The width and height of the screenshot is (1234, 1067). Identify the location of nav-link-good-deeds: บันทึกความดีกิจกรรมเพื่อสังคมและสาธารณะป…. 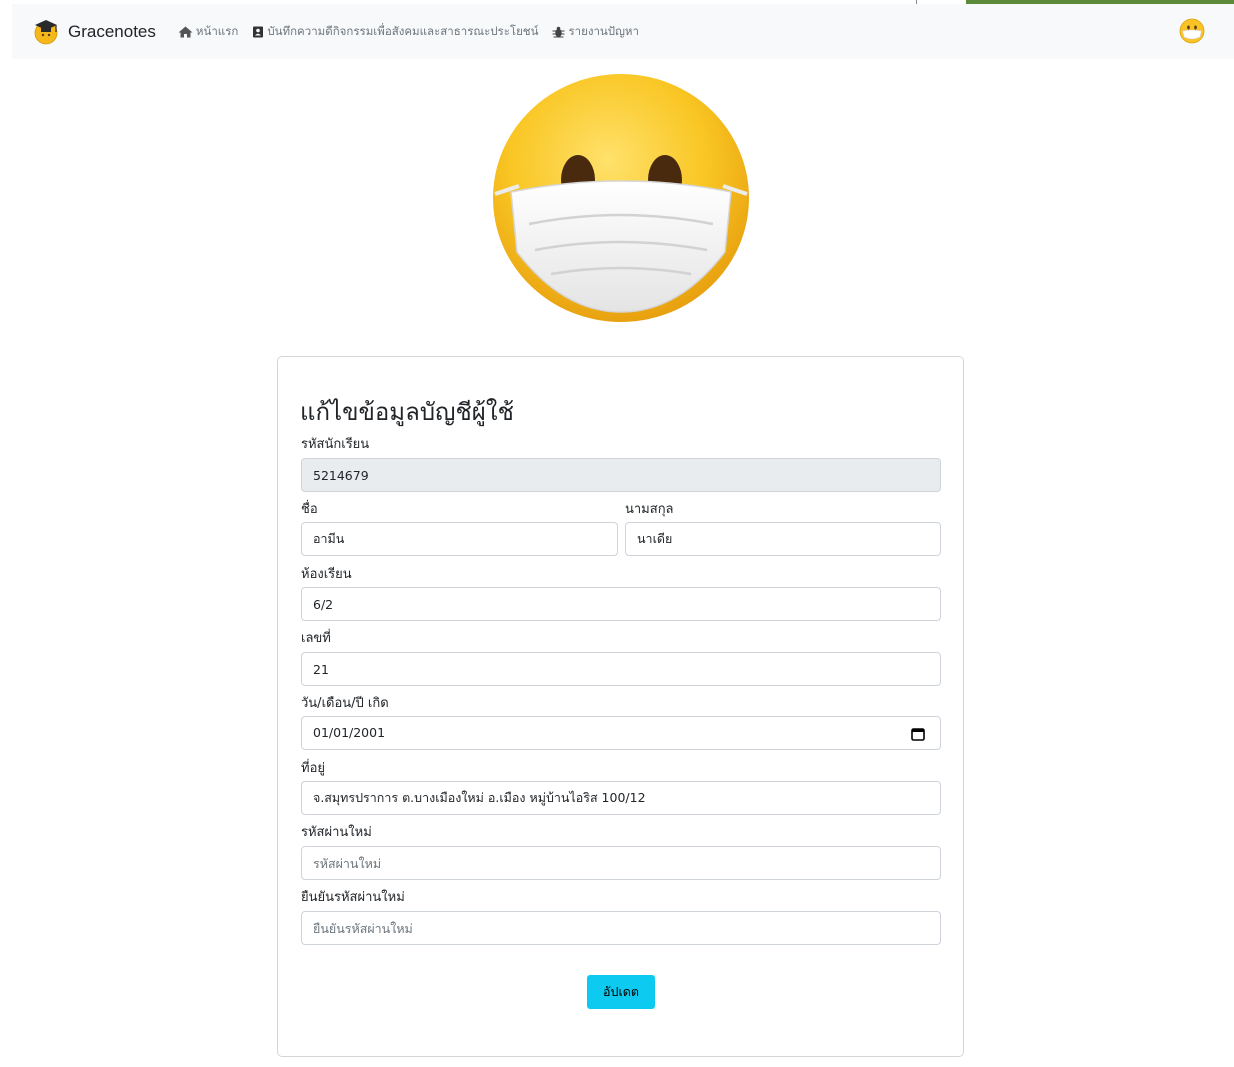
(395, 32).